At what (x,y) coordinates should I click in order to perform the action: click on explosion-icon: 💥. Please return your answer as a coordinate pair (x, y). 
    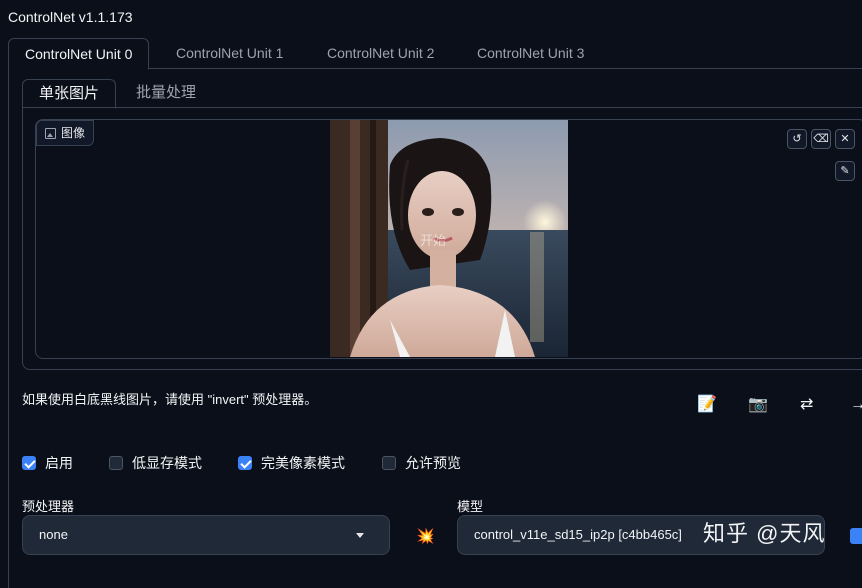
    Looking at the image, I should click on (425, 536).